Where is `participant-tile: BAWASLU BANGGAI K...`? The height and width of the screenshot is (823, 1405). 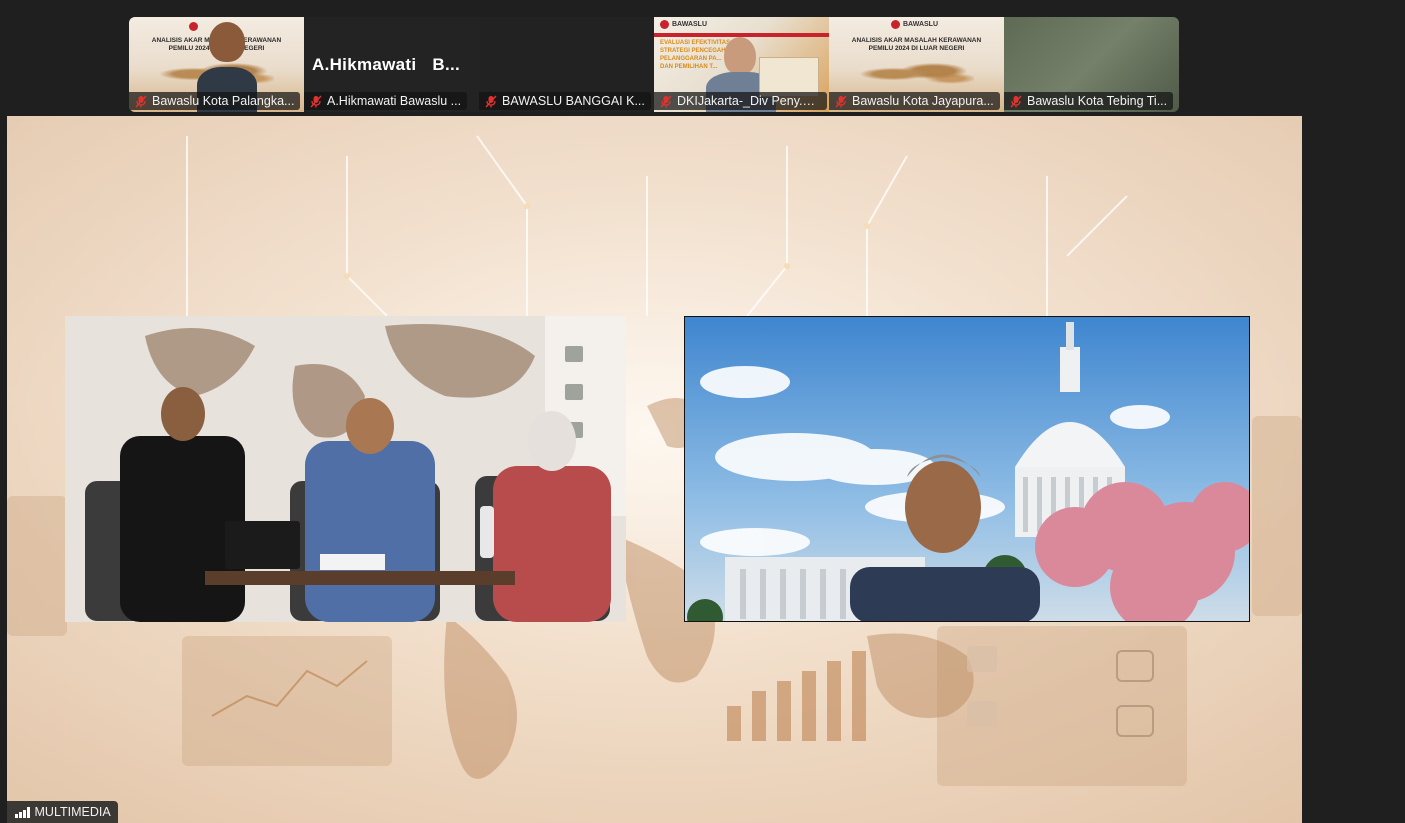
participant-tile: BAWASLU BANGGAI K... is located at coordinates (566, 64).